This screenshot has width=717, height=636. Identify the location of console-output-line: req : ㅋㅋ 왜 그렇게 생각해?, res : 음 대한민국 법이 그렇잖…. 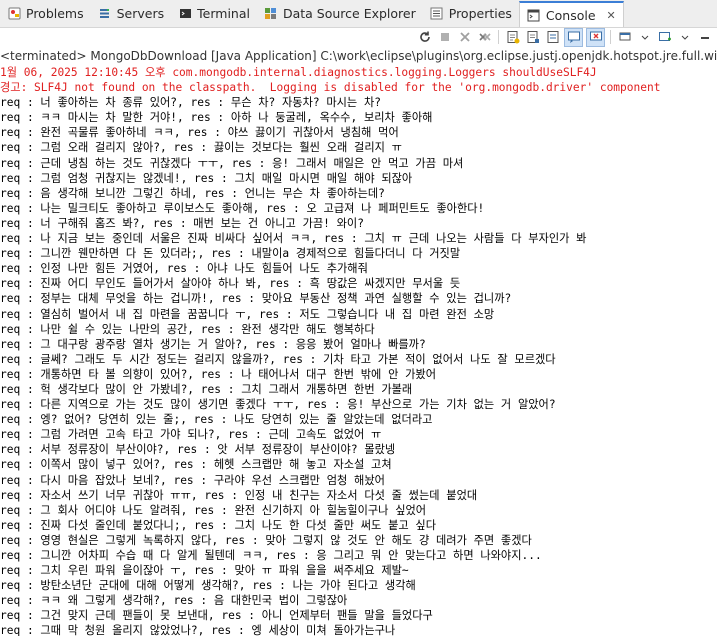
(174, 601).